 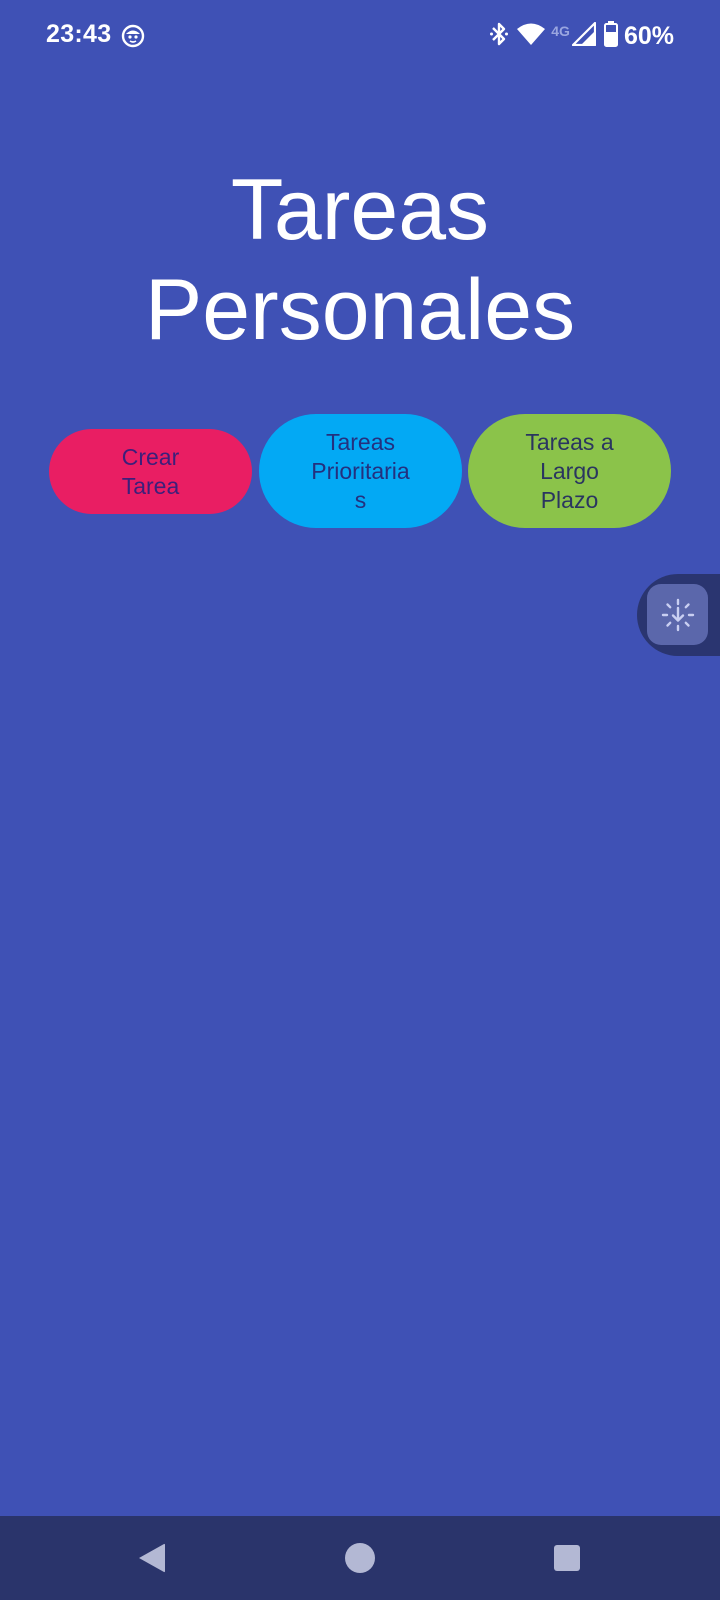 I want to click on long-term-tasks-label-line2: Largo, so click(x=569, y=470).